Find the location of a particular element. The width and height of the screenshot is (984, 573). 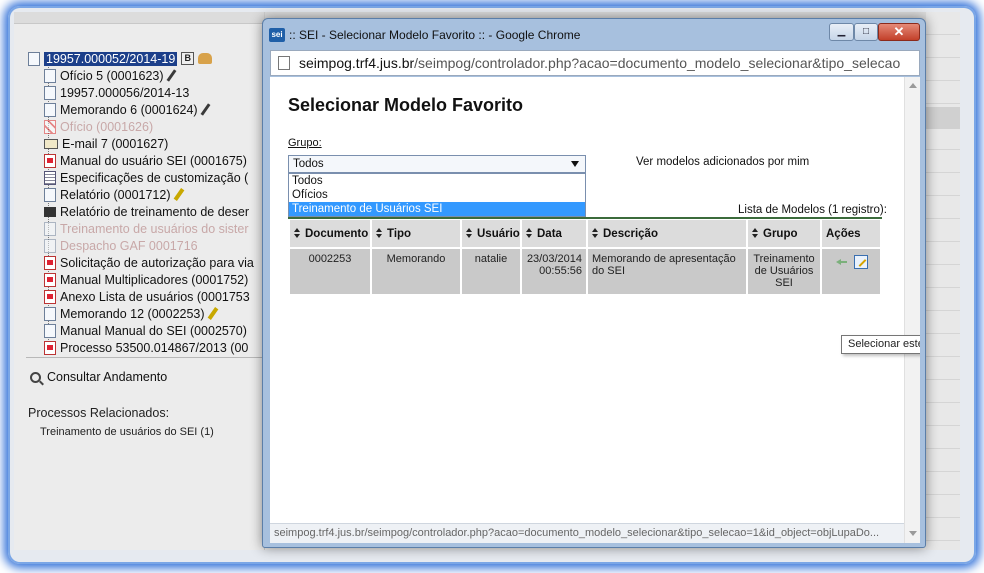

tree-item: Ofício 5 (0001623) is located at coordinates (110, 75).